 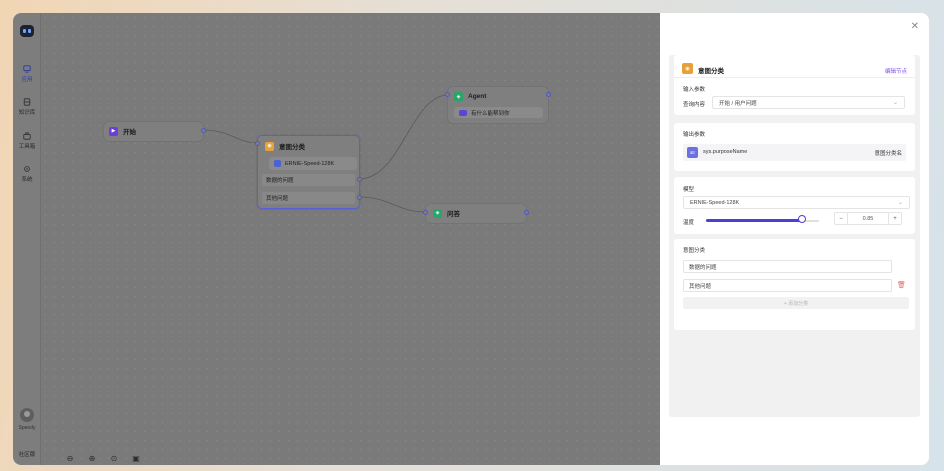 What do you see at coordinates (27, 147) in the screenshot?
I see `sidebar-item-label: 工具箱` at bounding box center [27, 147].